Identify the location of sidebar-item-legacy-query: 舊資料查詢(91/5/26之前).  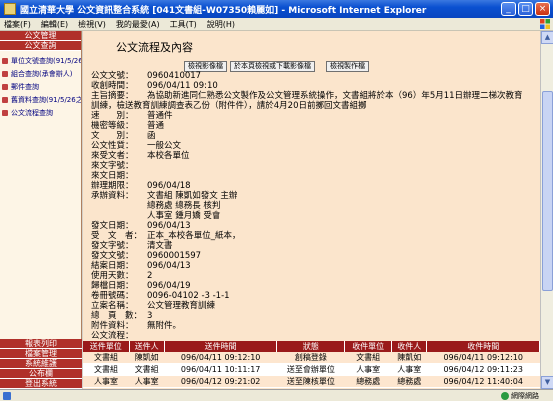
(40, 99).